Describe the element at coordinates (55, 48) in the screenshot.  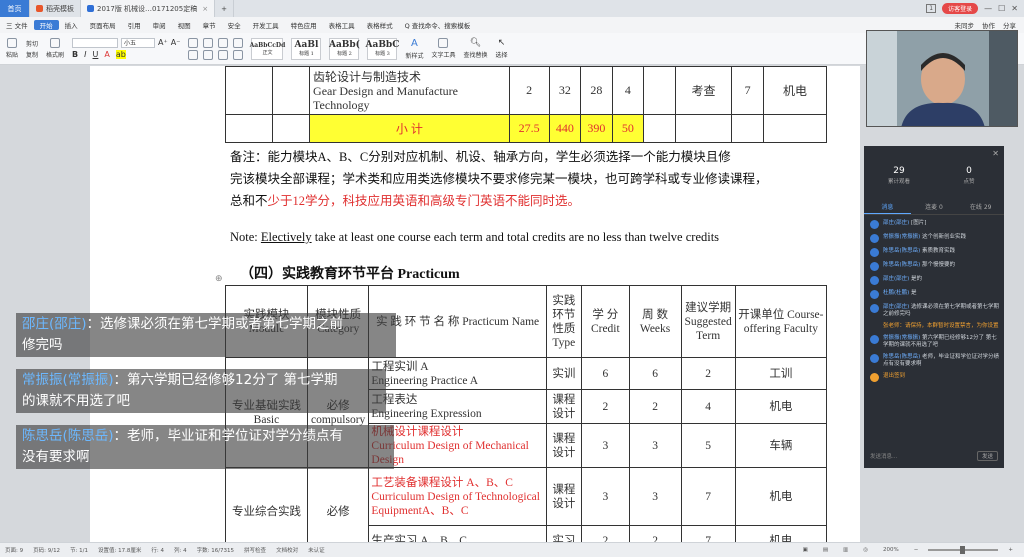
I see `format-painter-button: 格式刷` at that location.